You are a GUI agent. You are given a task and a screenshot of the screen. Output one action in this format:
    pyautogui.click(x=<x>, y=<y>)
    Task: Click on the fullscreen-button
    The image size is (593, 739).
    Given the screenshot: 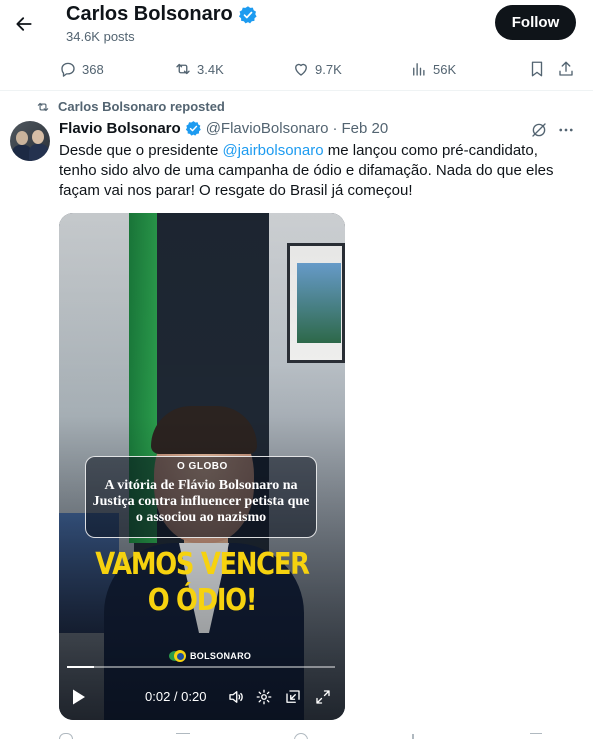 What is the action you would take?
    pyautogui.click(x=323, y=697)
    